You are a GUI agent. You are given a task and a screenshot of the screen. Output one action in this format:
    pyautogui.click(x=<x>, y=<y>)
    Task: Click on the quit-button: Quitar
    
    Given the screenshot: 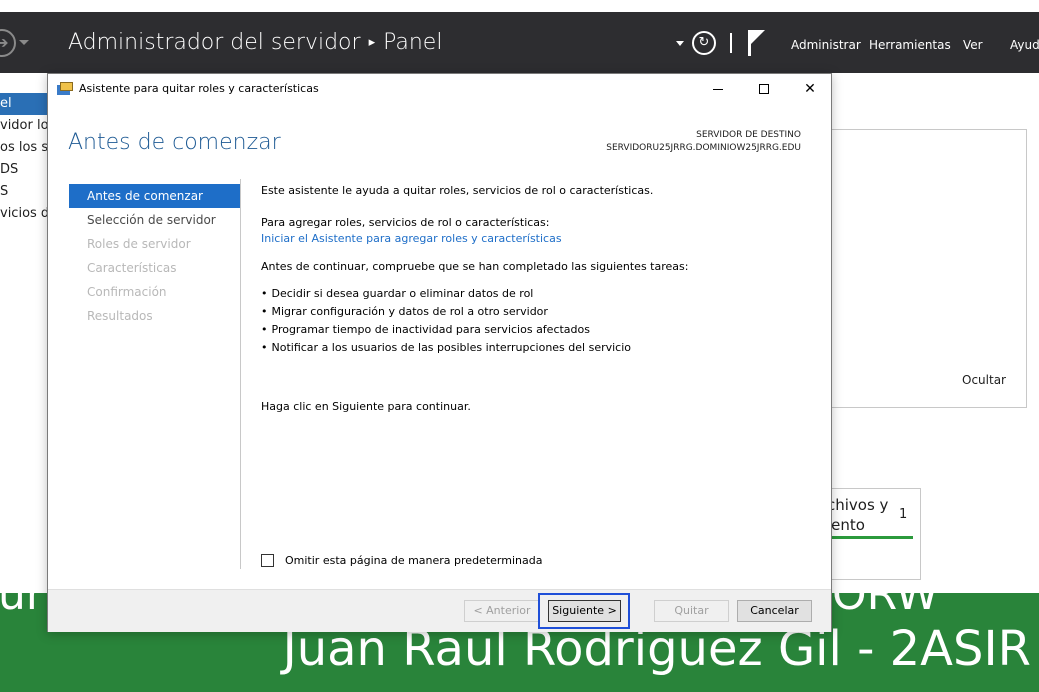 What is the action you would take?
    pyautogui.click(x=691, y=611)
    